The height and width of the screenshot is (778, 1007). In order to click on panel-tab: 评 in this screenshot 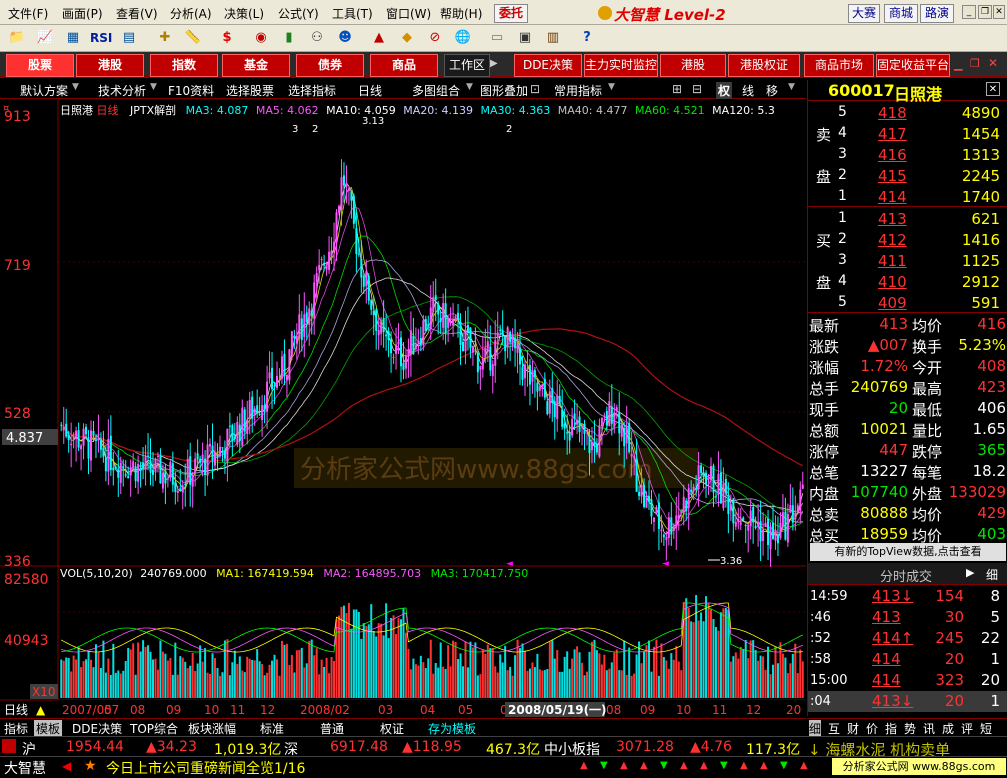, I will do `click(967, 728)`.